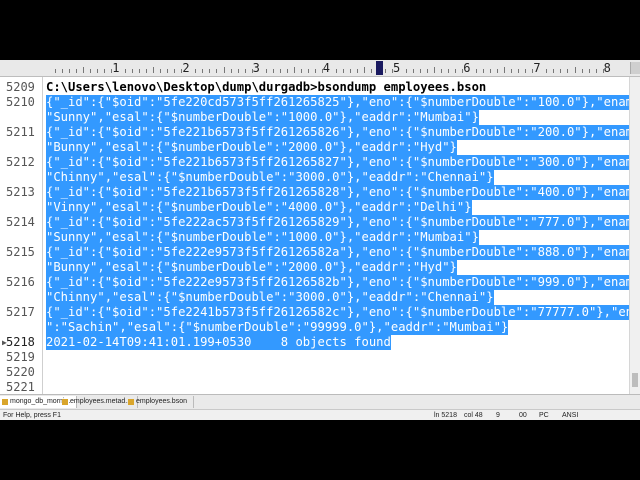  Describe the element at coordinates (445, 415) in the screenshot. I see `status-line: ln 5218` at that location.